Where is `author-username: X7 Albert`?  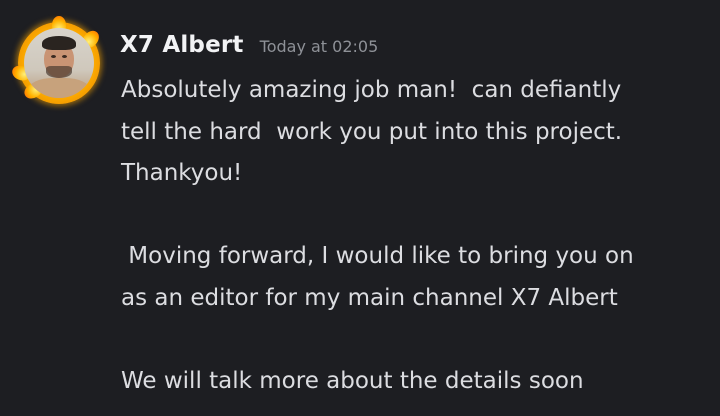 author-username: X7 Albert is located at coordinates (182, 45).